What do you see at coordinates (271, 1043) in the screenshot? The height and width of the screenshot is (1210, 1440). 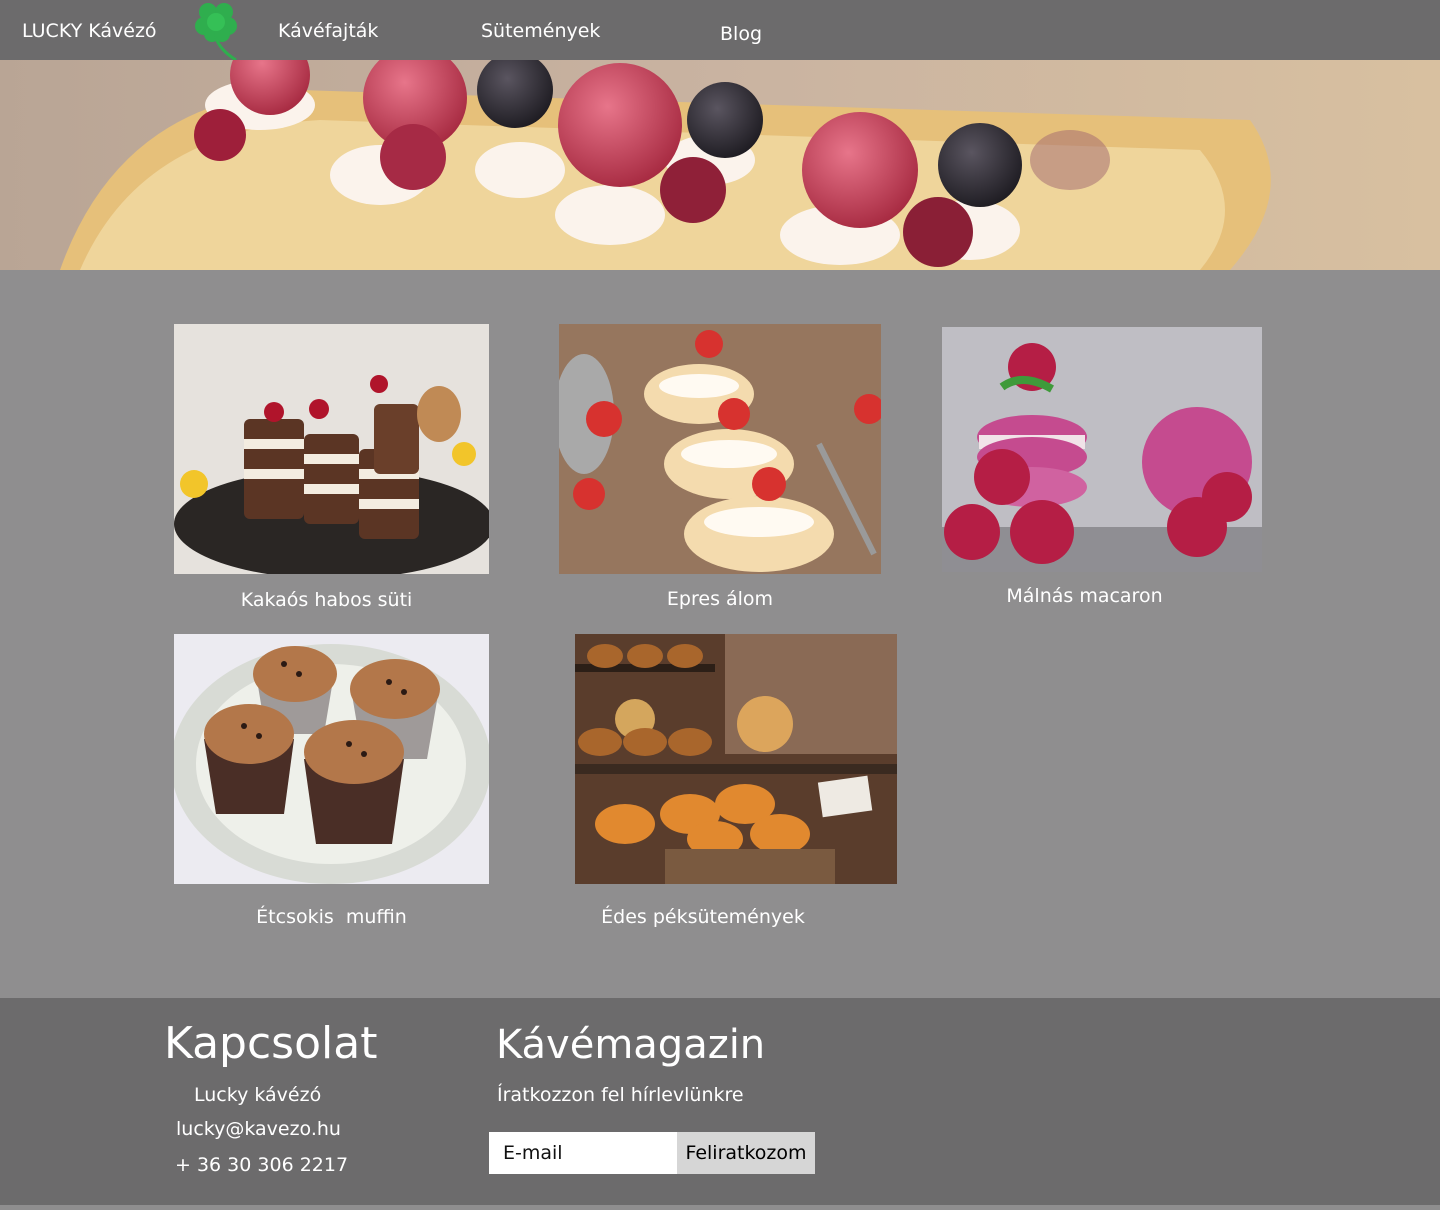 I see `contact-title: Kapcsolat` at bounding box center [271, 1043].